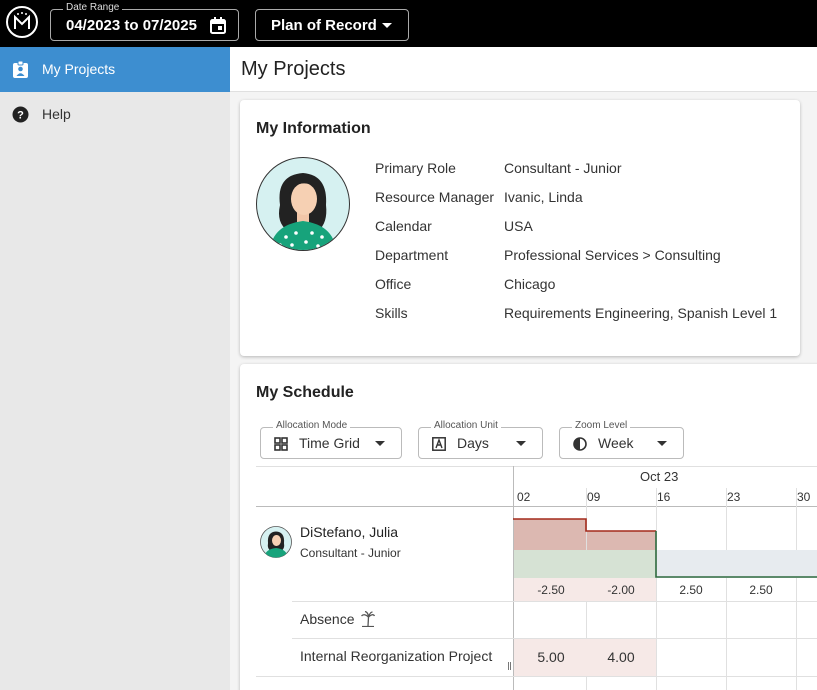 Image resolution: width=817 pixels, height=690 pixels. I want to click on allocation-cell: 5.00, so click(551, 657).